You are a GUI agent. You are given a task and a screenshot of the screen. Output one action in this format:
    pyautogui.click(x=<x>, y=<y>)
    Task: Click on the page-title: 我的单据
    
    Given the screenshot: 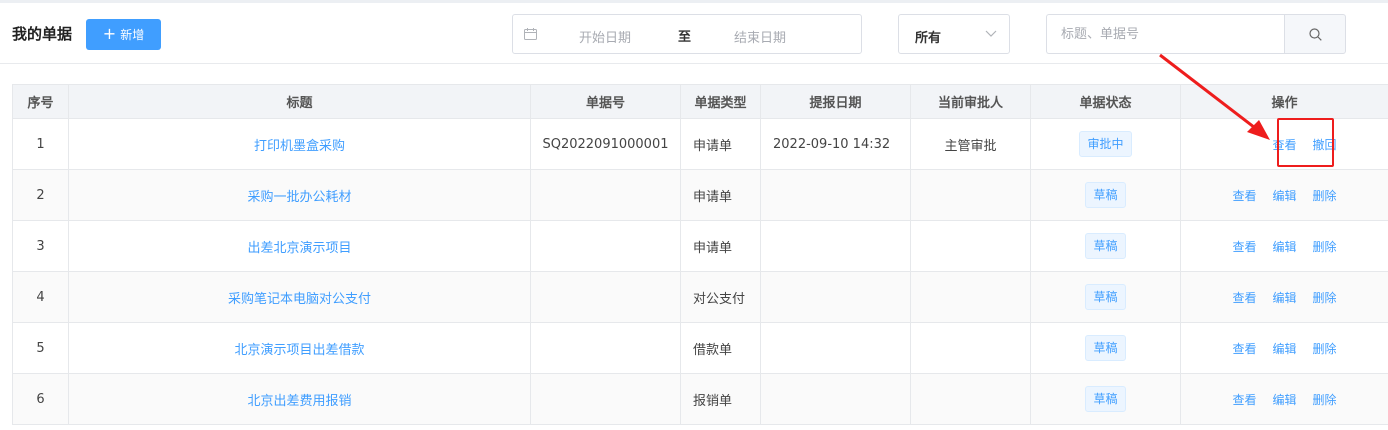 What is the action you would take?
    pyautogui.click(x=42, y=34)
    